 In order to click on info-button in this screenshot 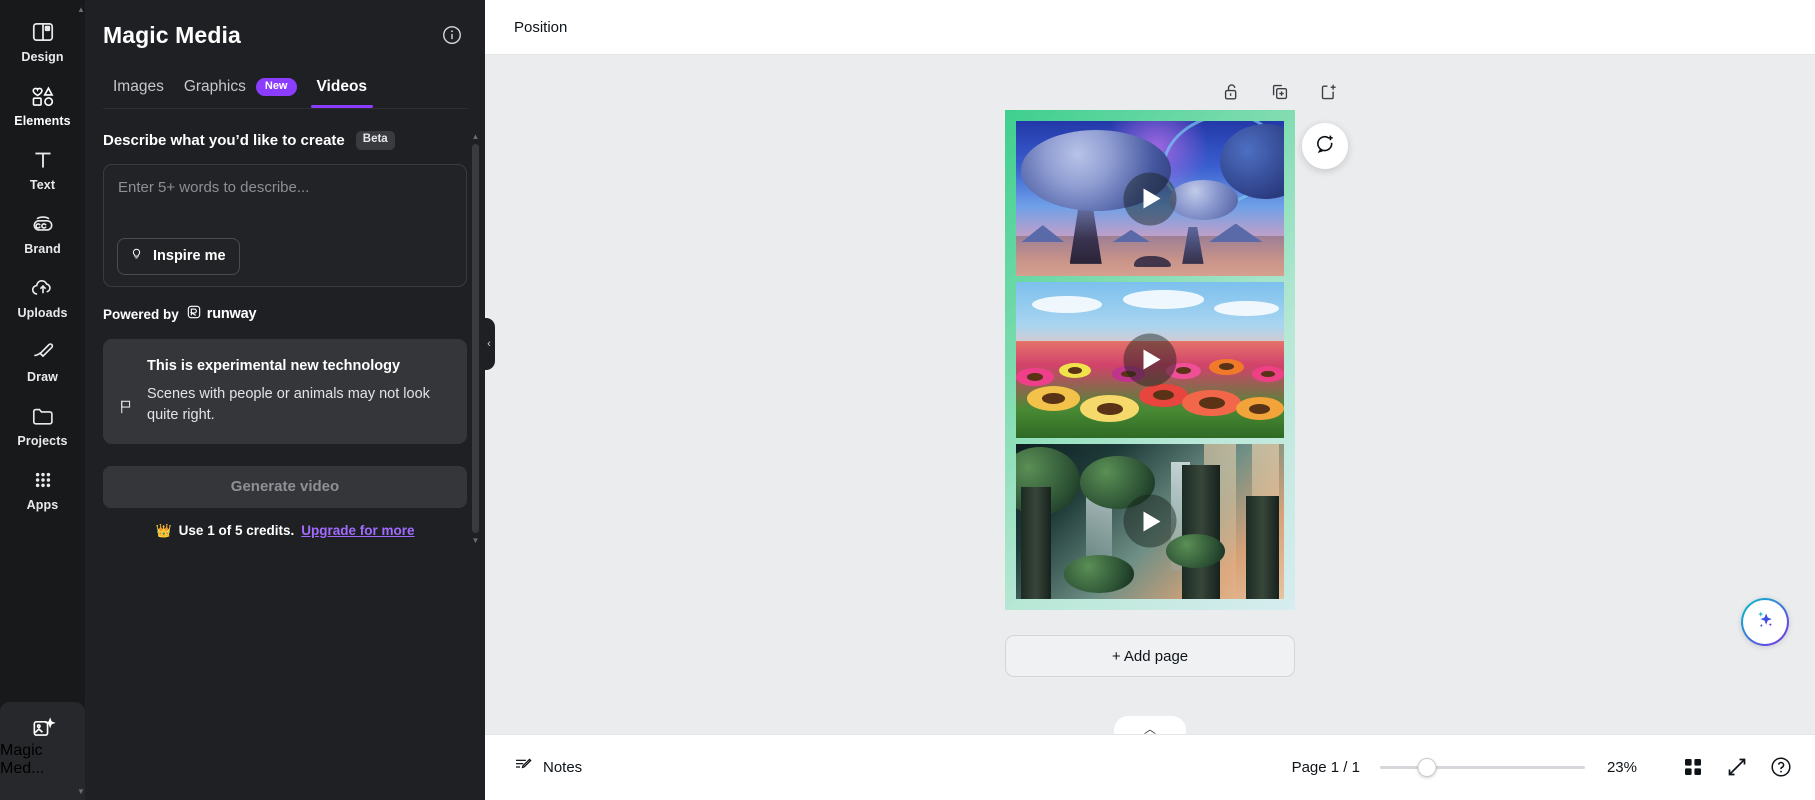, I will do `click(452, 37)`.